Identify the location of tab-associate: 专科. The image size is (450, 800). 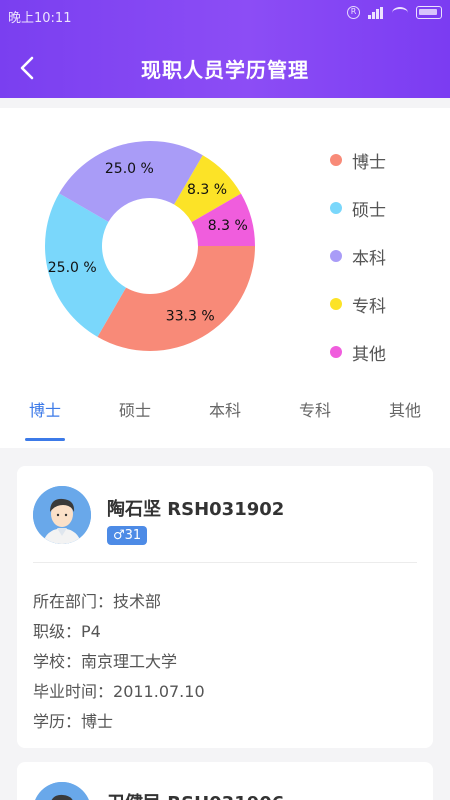
(315, 419).